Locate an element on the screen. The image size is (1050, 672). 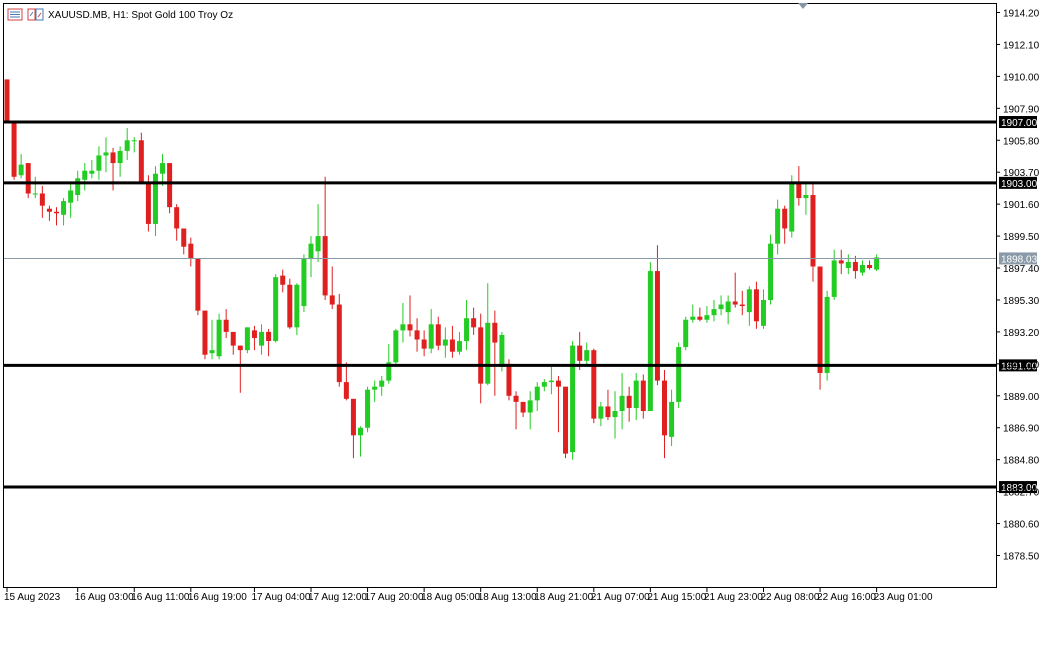
price-tick-label: 1897.40 is located at coordinates (1021, 269).